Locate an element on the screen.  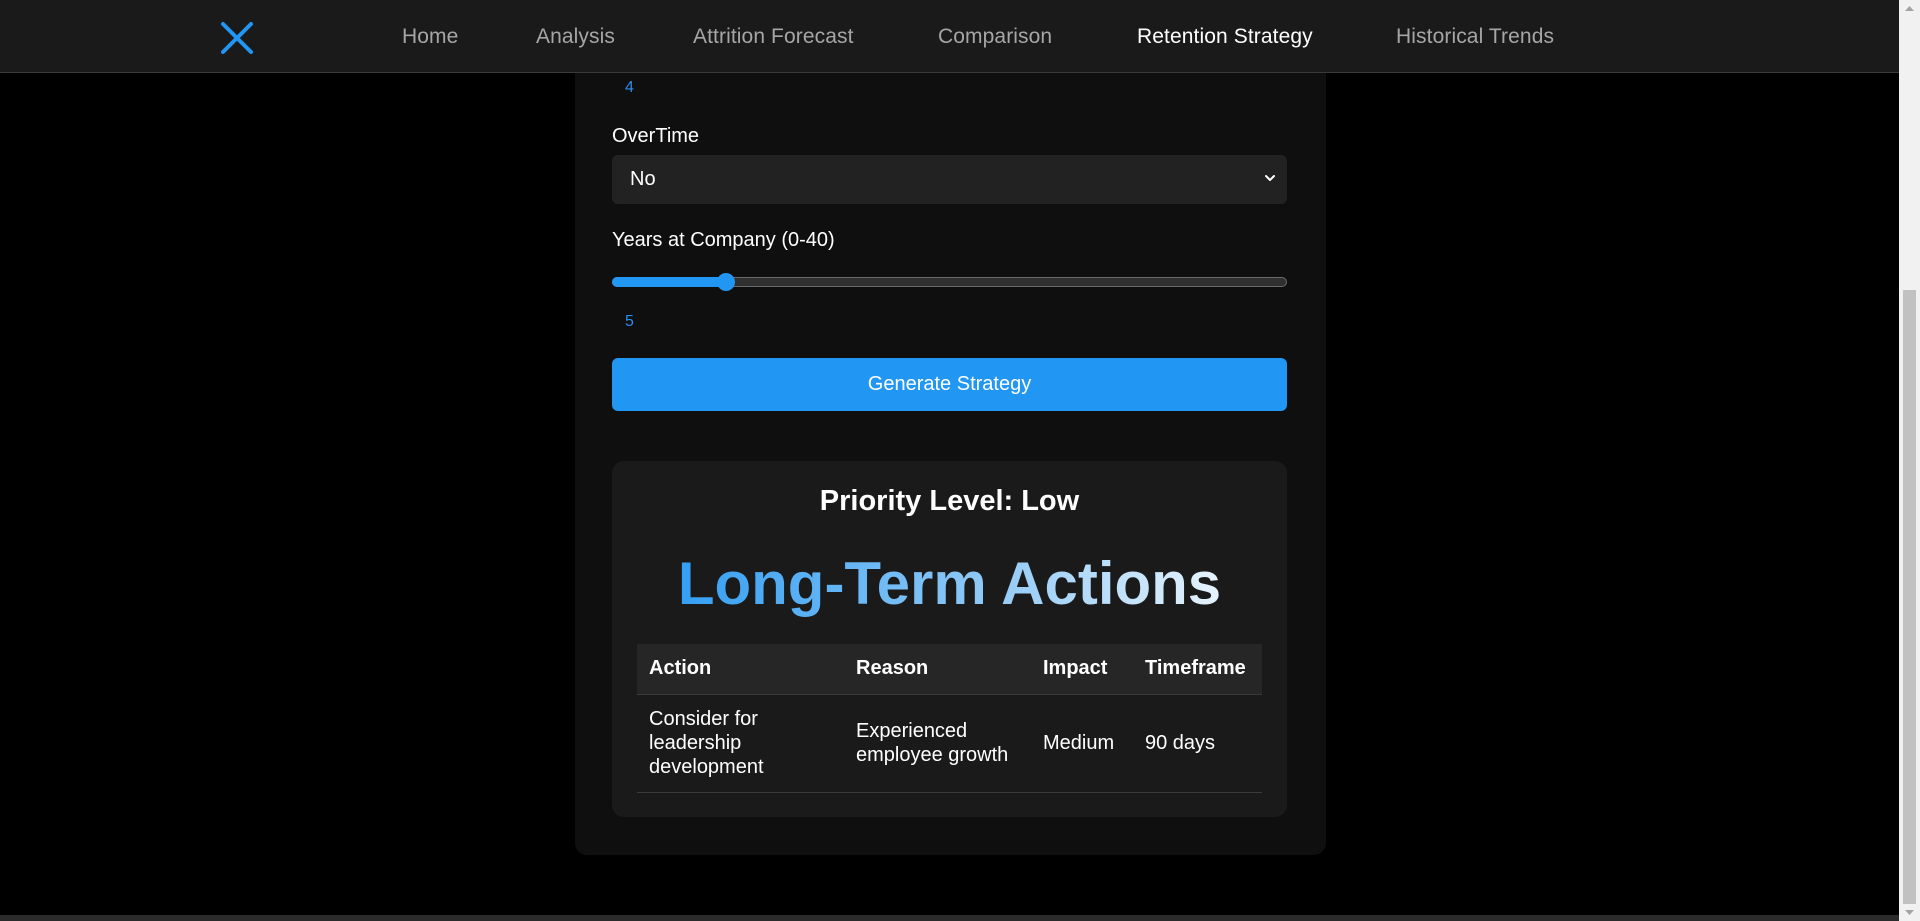
overtime-select: No is located at coordinates (949, 179).